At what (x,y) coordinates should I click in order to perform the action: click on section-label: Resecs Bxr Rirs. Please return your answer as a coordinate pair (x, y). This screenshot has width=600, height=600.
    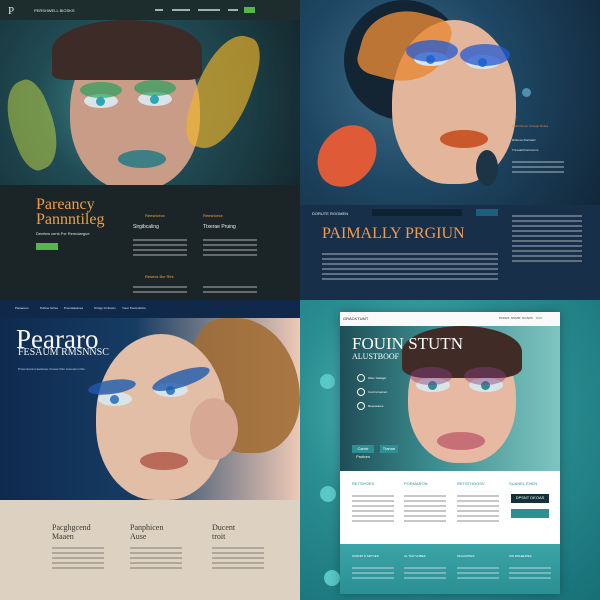
    Looking at the image, I should click on (159, 276).